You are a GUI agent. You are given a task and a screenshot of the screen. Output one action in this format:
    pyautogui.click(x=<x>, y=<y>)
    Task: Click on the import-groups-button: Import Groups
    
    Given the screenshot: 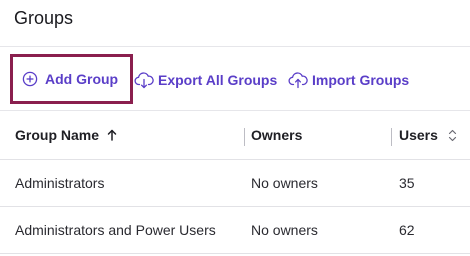 What is the action you would take?
    pyautogui.click(x=348, y=80)
    